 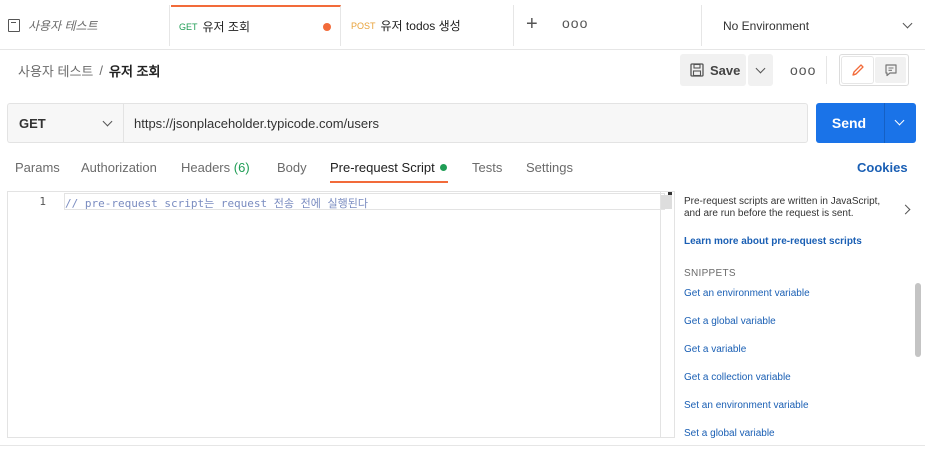 What do you see at coordinates (206, 167) in the screenshot?
I see `tab-headers-label: Headers` at bounding box center [206, 167].